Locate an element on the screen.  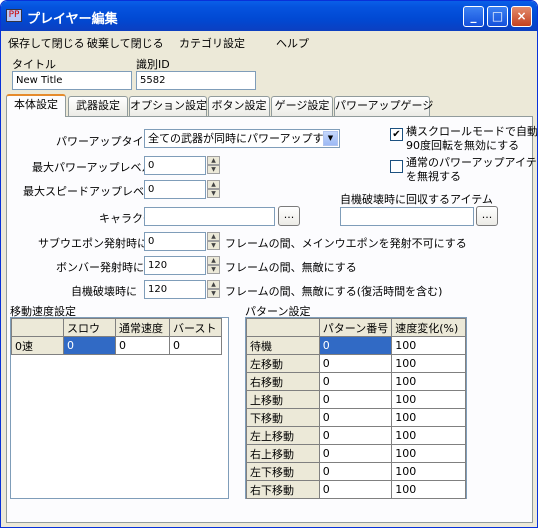
id-label: 識別ID is located at coordinates (153, 64).